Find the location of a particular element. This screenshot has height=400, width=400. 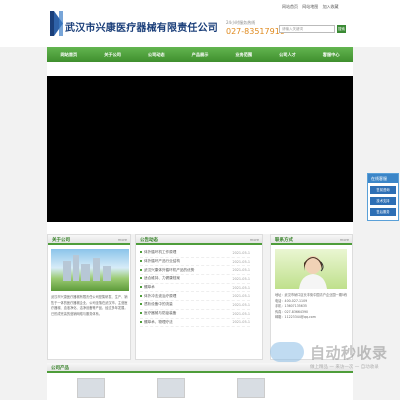

nav-talent: 公司人才 is located at coordinates (288, 55).